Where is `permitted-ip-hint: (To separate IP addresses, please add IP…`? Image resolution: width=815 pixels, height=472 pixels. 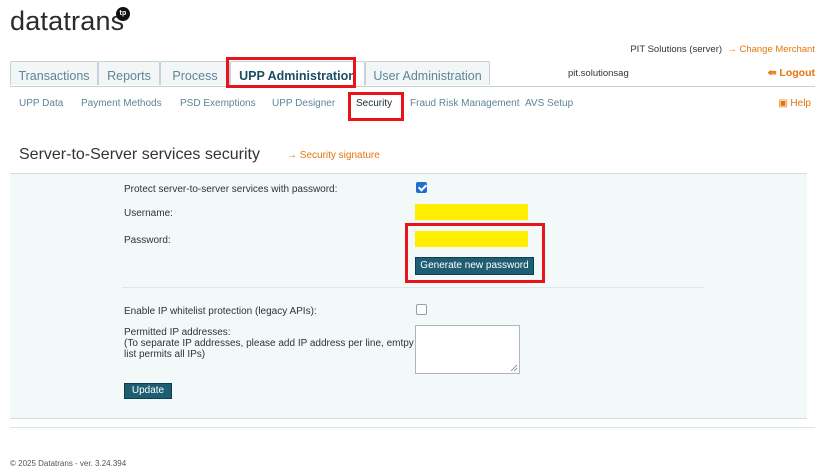
permitted-ip-hint: (To separate IP addresses, please add IP… is located at coordinates (269, 349).